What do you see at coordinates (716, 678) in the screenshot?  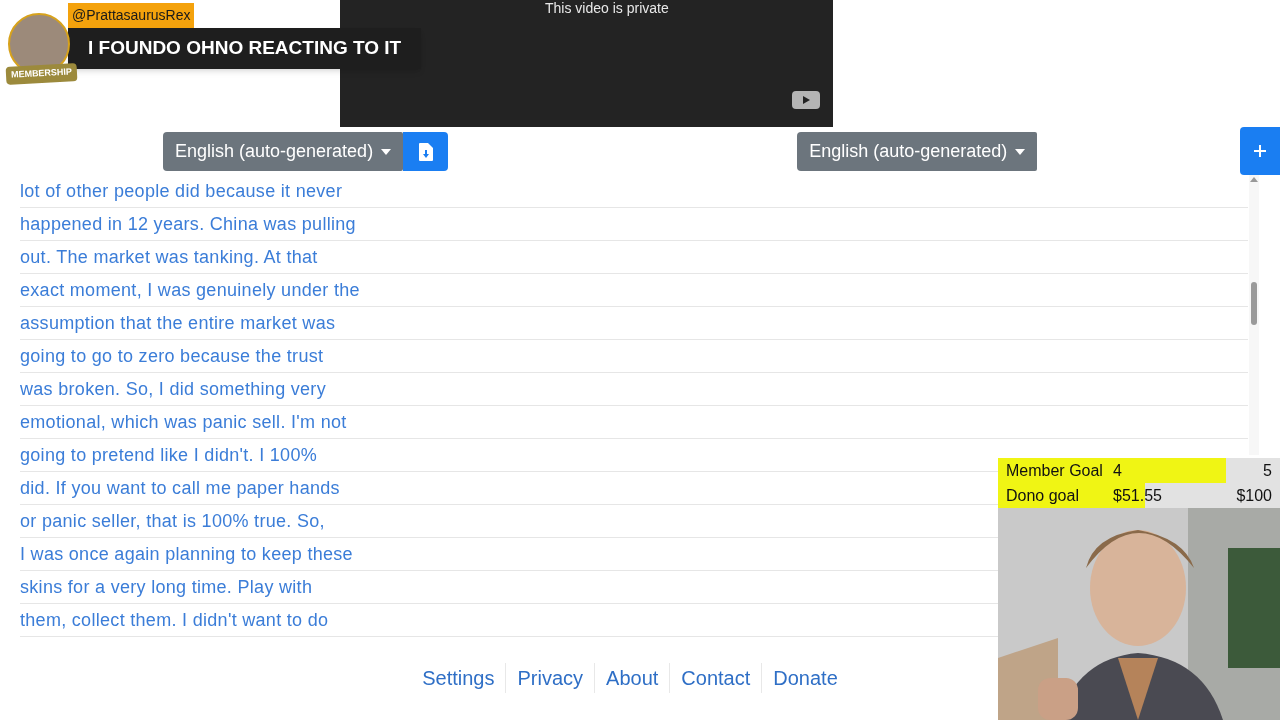 I see `footer-link: Contact` at bounding box center [716, 678].